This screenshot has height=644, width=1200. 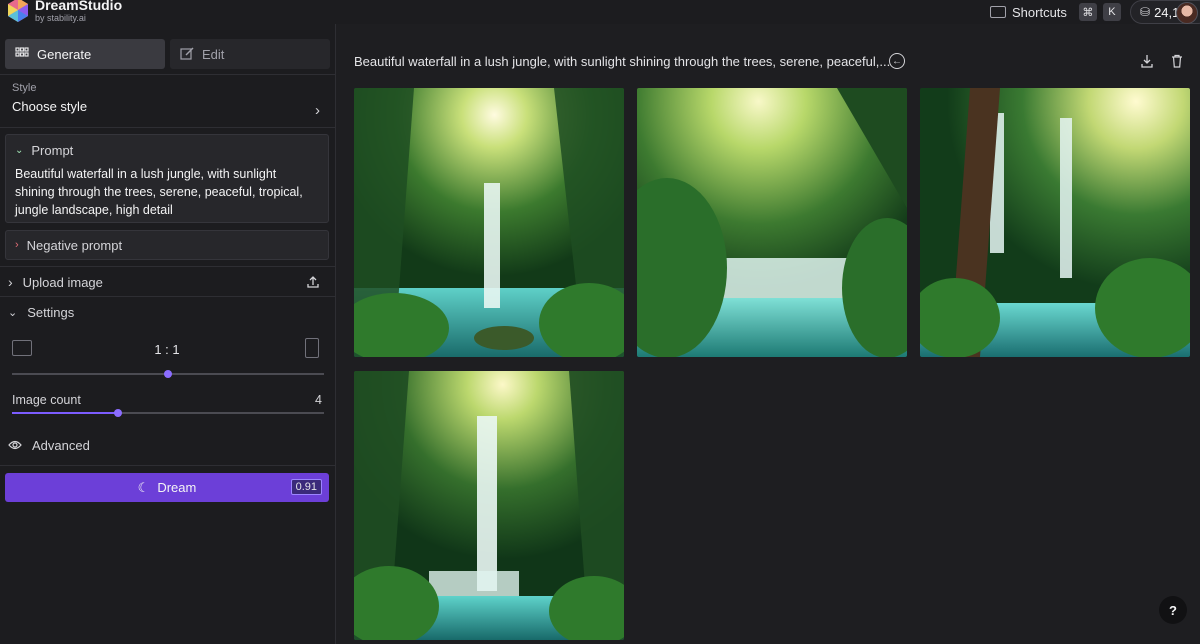 What do you see at coordinates (168, 445) in the screenshot?
I see `advanced-toggle: Advanced` at bounding box center [168, 445].